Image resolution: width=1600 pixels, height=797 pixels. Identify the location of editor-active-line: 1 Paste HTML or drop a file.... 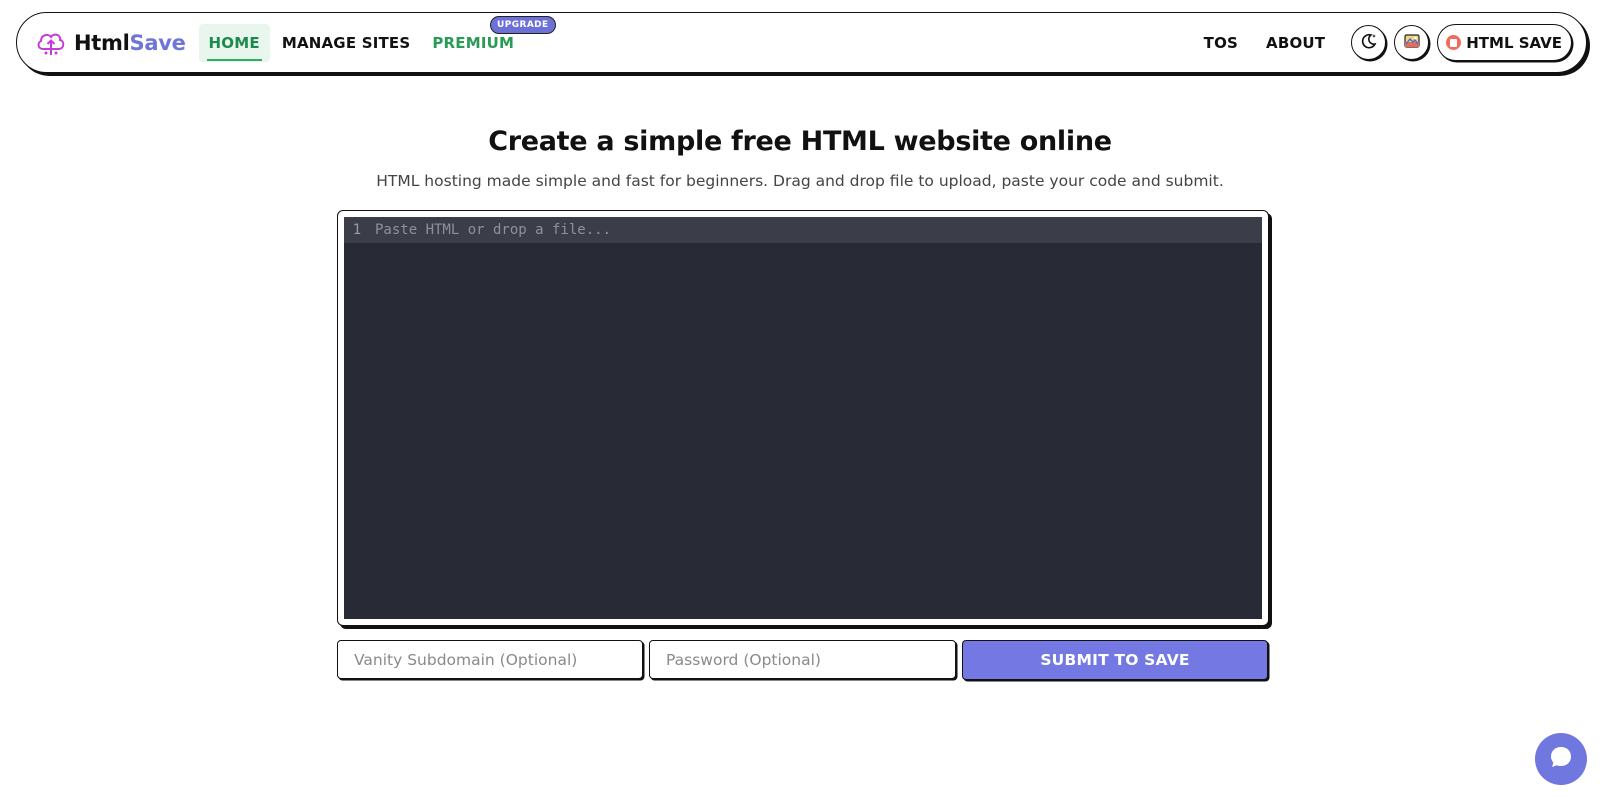
(803, 230).